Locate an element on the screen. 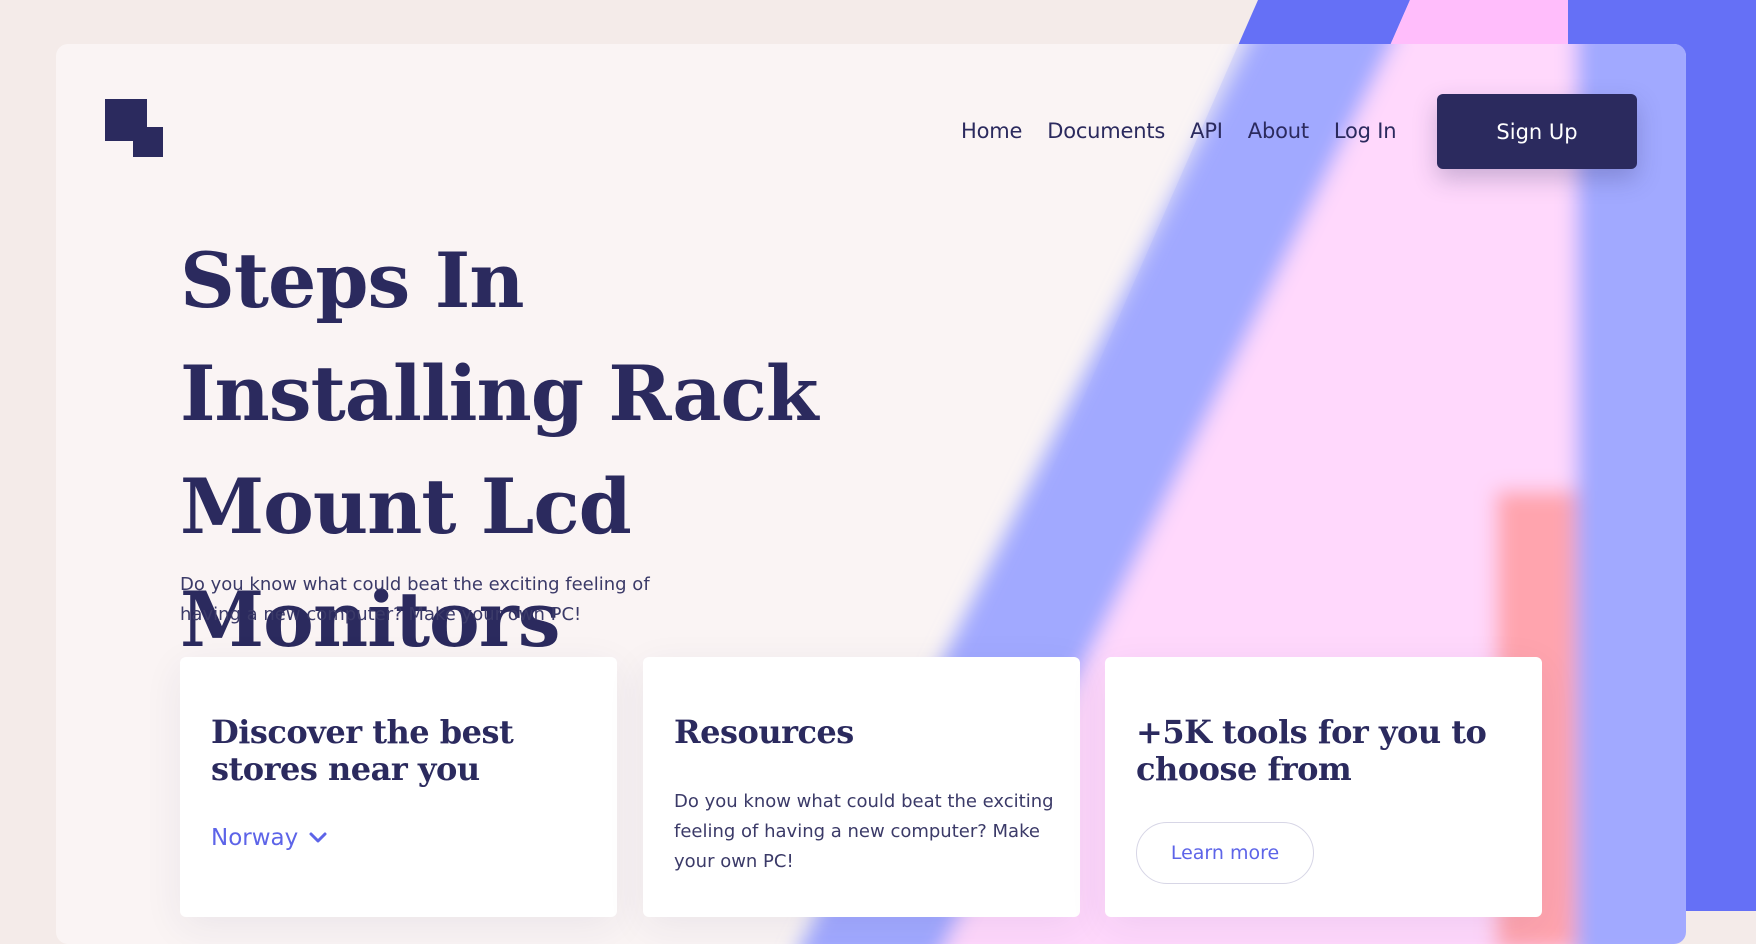 This screenshot has height=944, width=1756. nav-api-link: API is located at coordinates (1206, 131).